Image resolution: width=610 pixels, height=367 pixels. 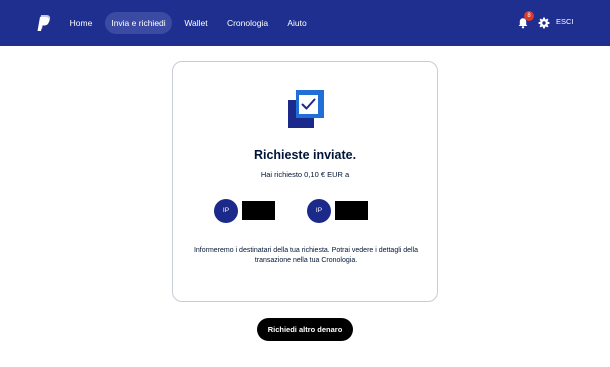 I want to click on paypal-logo, so click(x=44, y=23).